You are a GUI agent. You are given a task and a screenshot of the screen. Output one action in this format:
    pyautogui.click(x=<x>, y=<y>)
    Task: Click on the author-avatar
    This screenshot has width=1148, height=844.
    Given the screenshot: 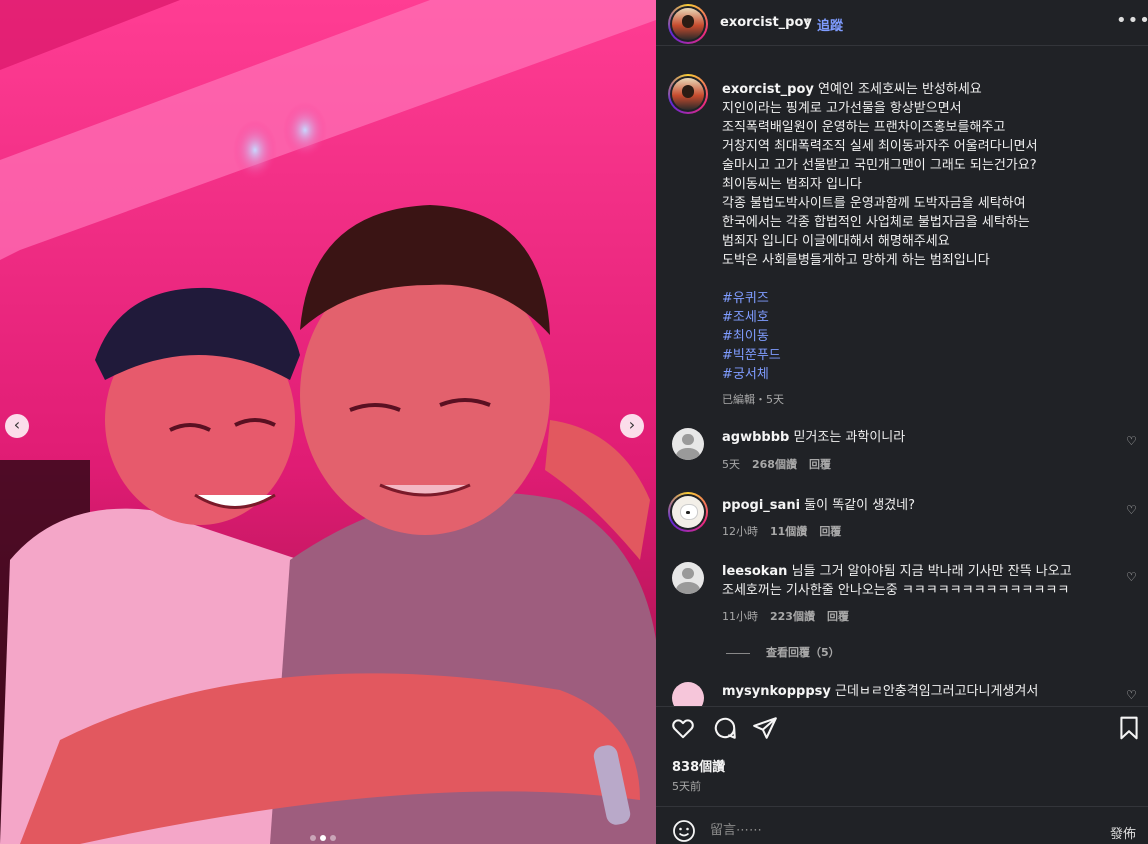 What is the action you would take?
    pyautogui.click(x=688, y=24)
    